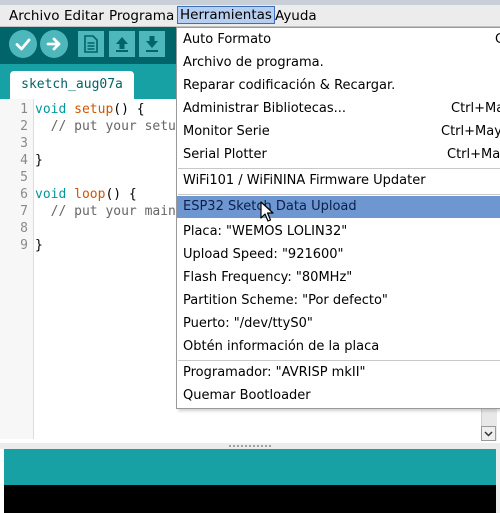 This screenshot has height=513, width=500. I want to click on upload-button, so click(54, 44).